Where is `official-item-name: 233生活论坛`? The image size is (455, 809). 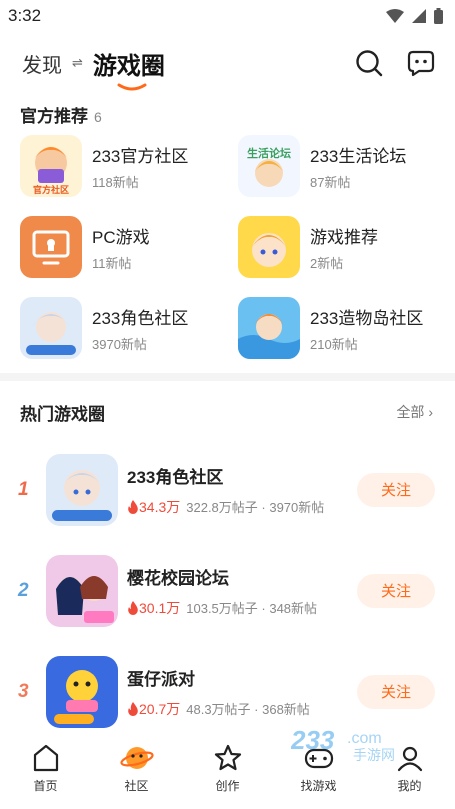 official-item-name: 233生活论坛 is located at coordinates (358, 156).